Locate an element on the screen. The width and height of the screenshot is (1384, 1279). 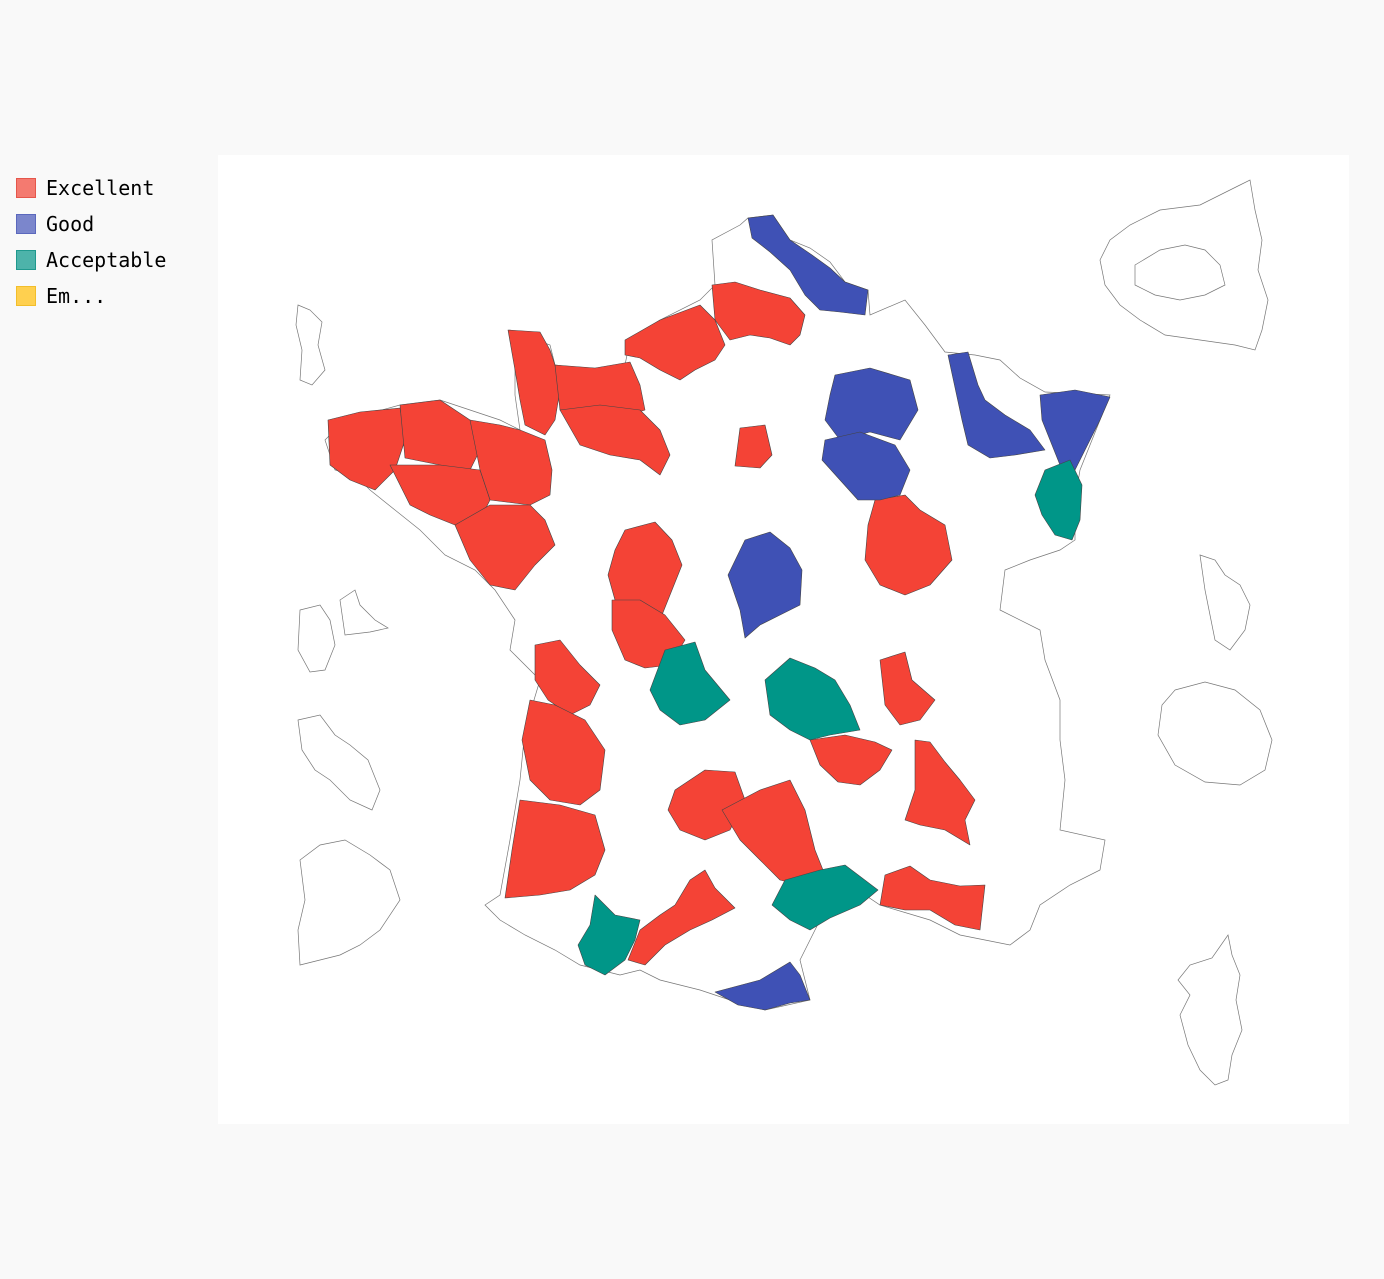
legend-swatch-good is located at coordinates (26, 224).